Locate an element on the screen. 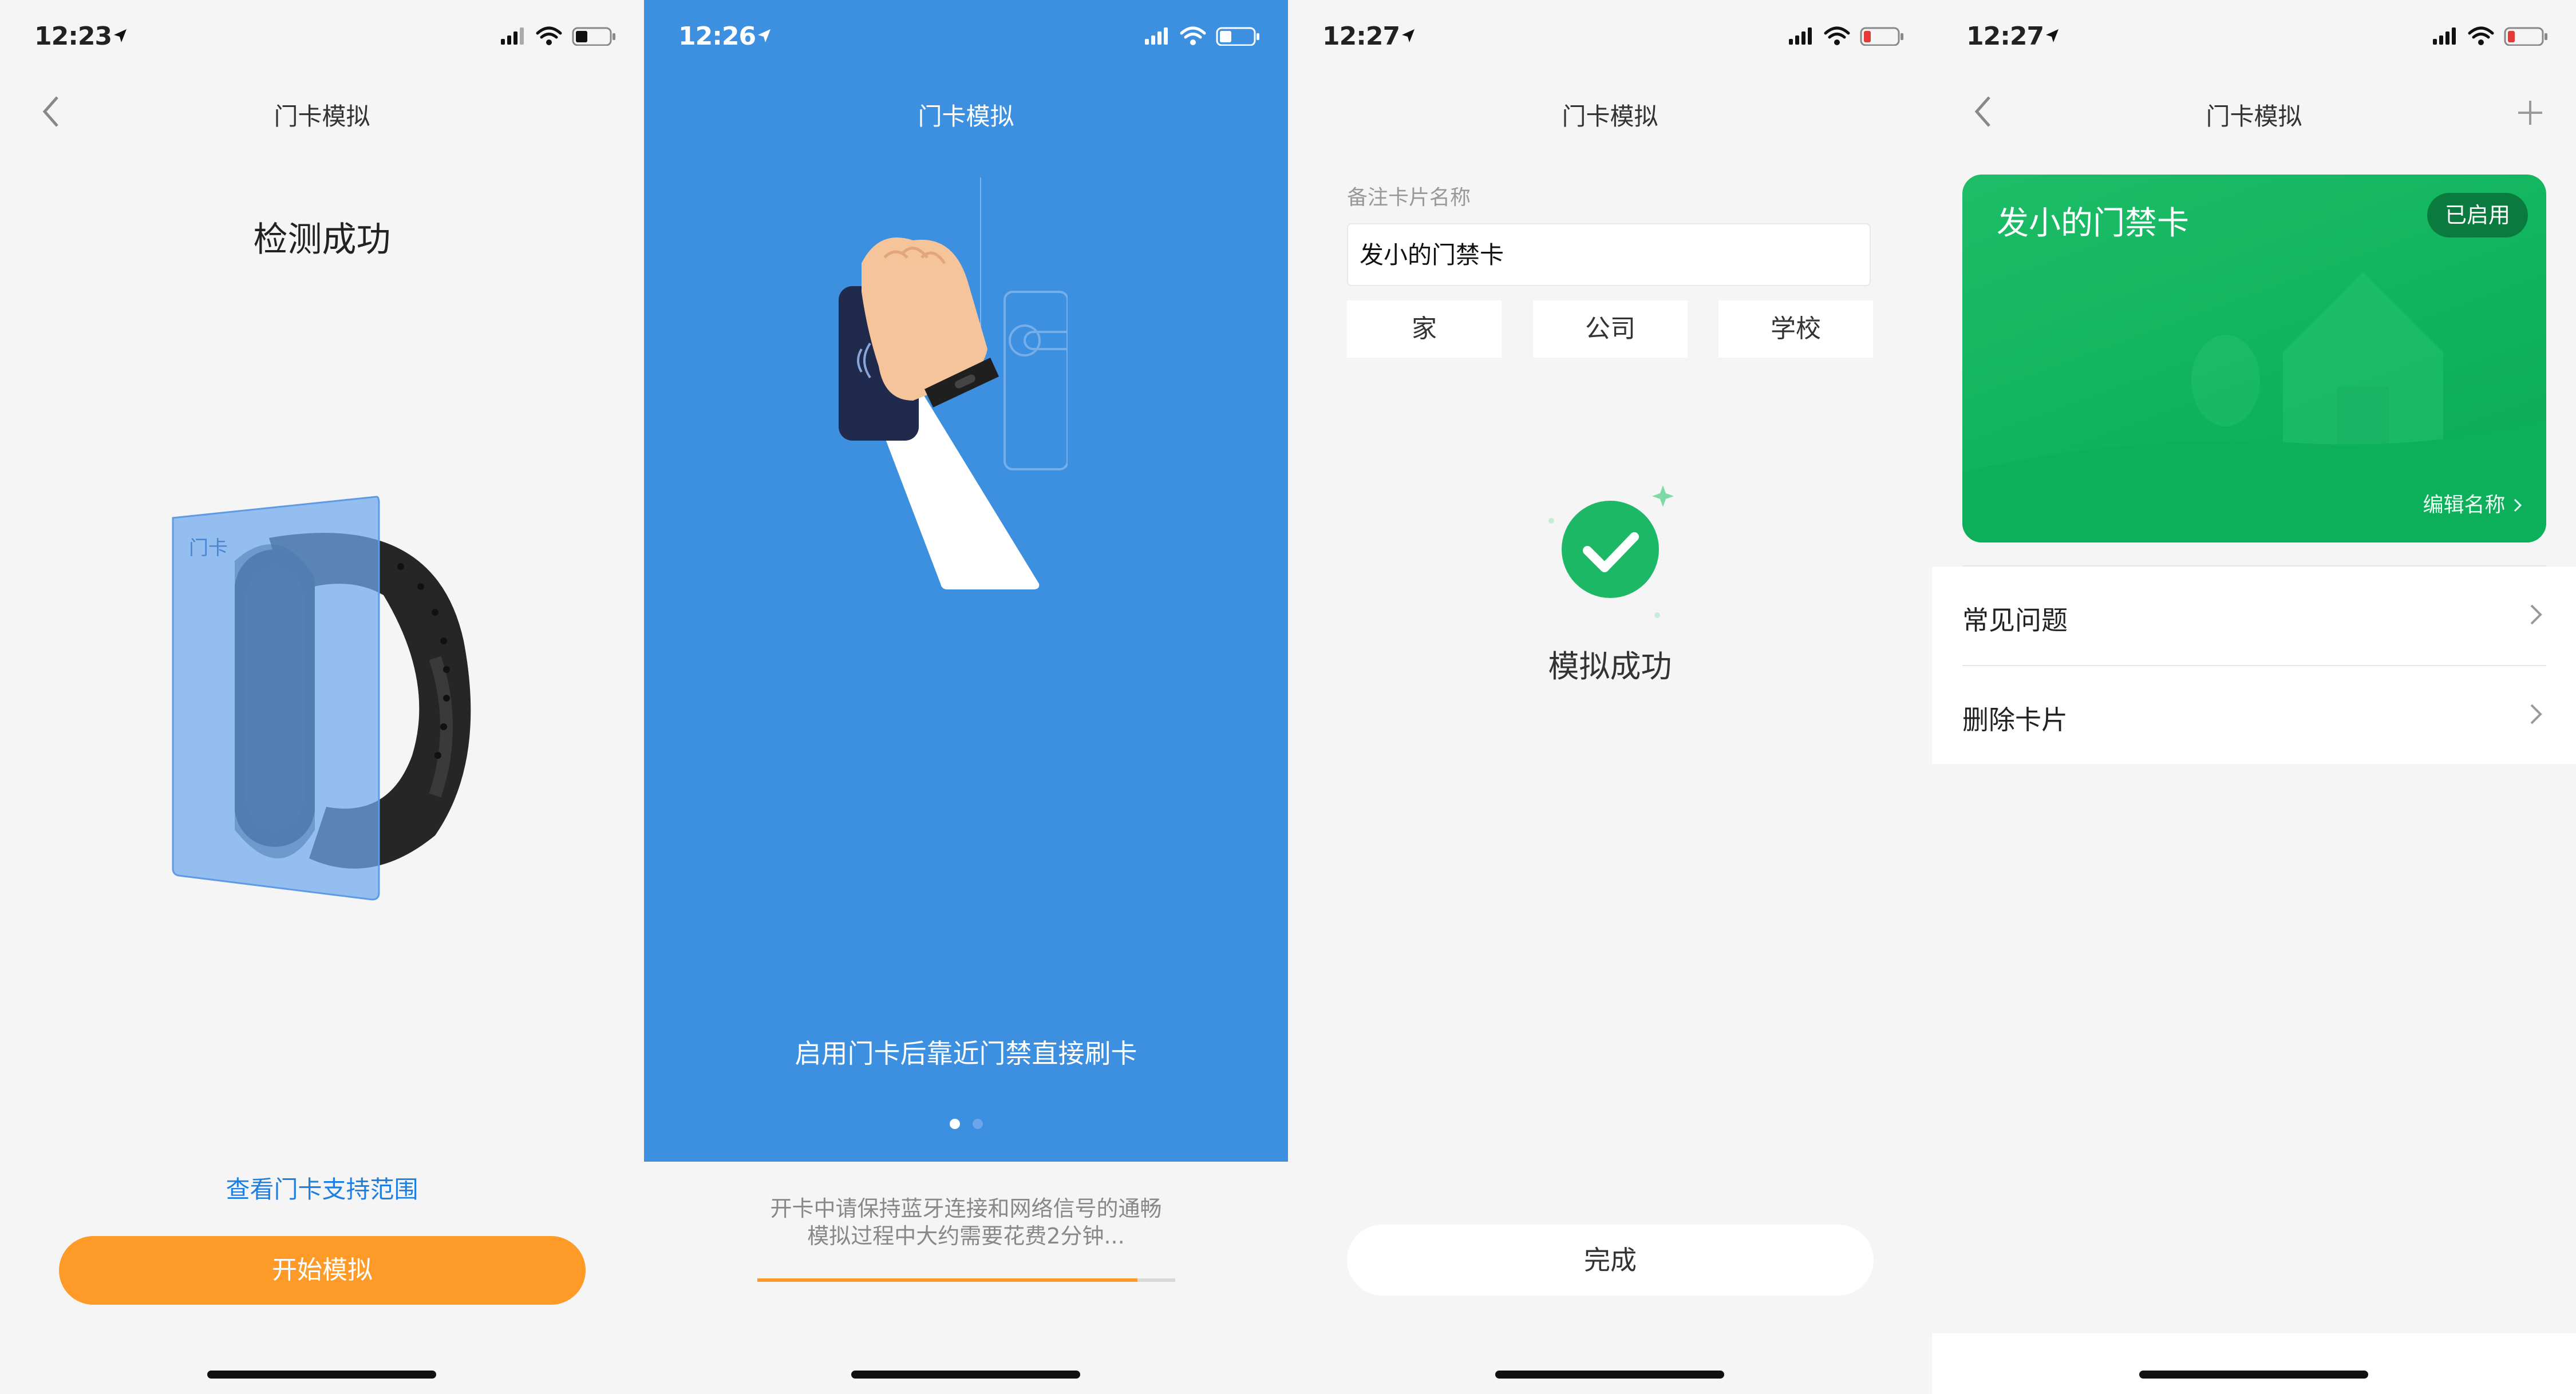  edit-name-link: 编辑名称 is located at coordinates (2473, 503).